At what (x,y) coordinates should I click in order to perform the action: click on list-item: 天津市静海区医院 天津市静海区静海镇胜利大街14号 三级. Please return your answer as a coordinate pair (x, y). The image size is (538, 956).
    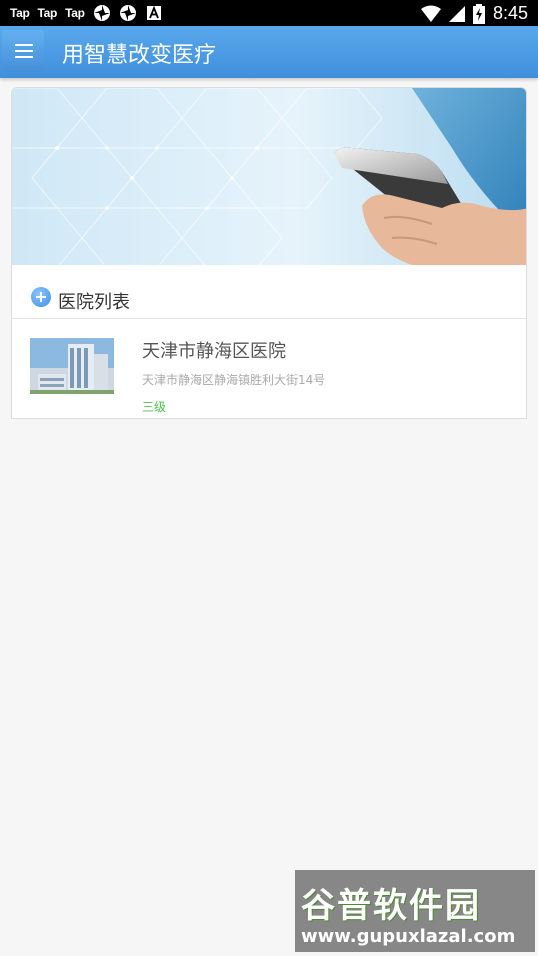
    Looking at the image, I should click on (269, 369).